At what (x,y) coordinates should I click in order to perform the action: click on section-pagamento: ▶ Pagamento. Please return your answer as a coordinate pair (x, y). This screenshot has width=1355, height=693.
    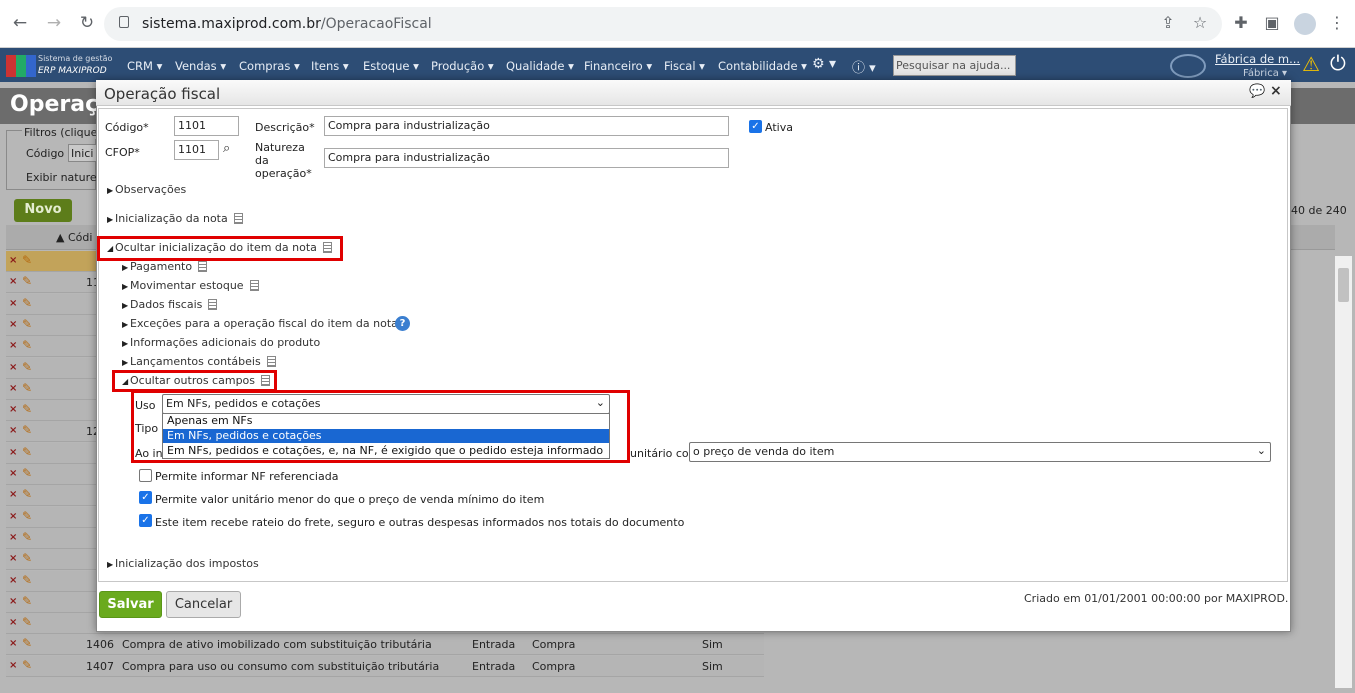
    Looking at the image, I should click on (165, 266).